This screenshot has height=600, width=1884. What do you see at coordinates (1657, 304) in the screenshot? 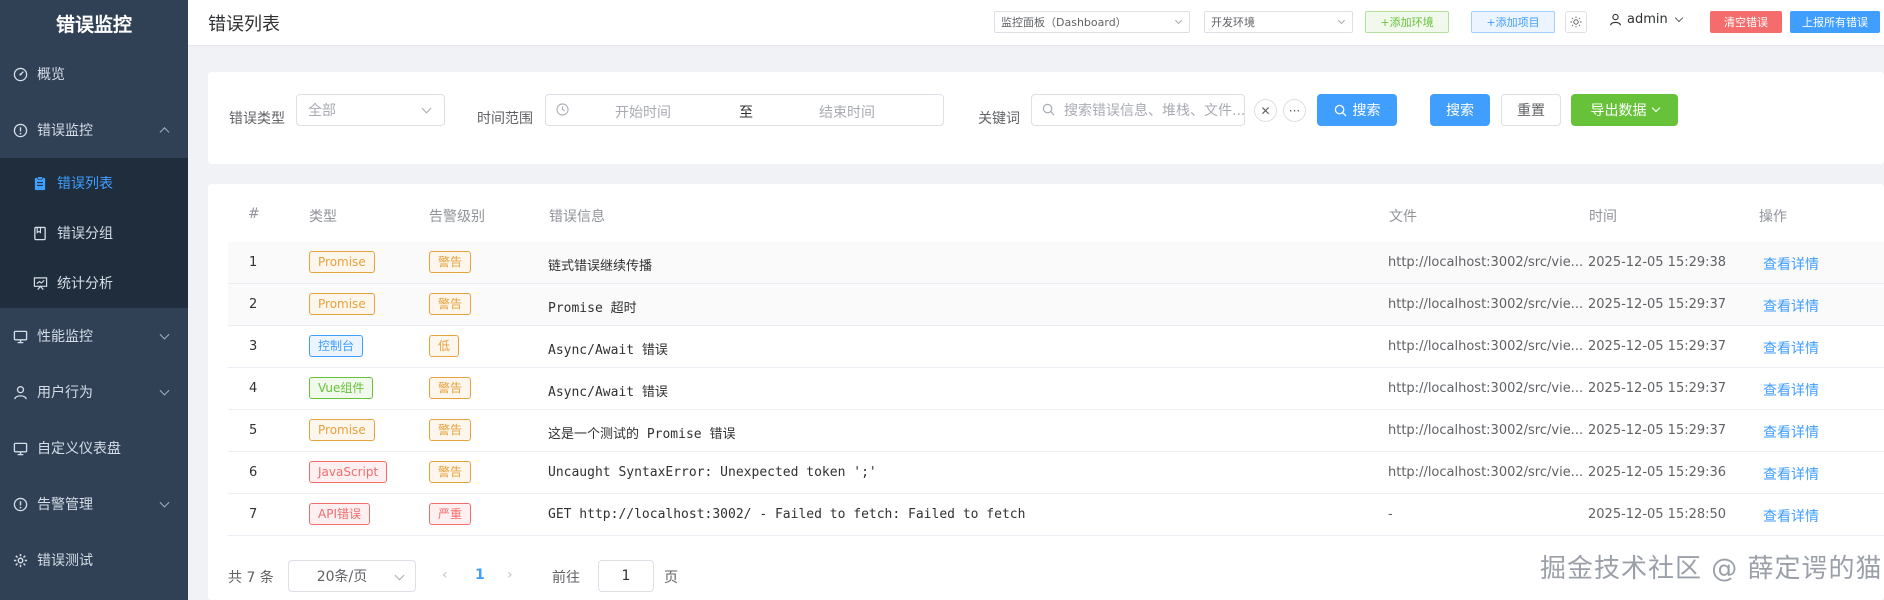
I see `error-time: 2025-12-05 15:29:37` at bounding box center [1657, 304].